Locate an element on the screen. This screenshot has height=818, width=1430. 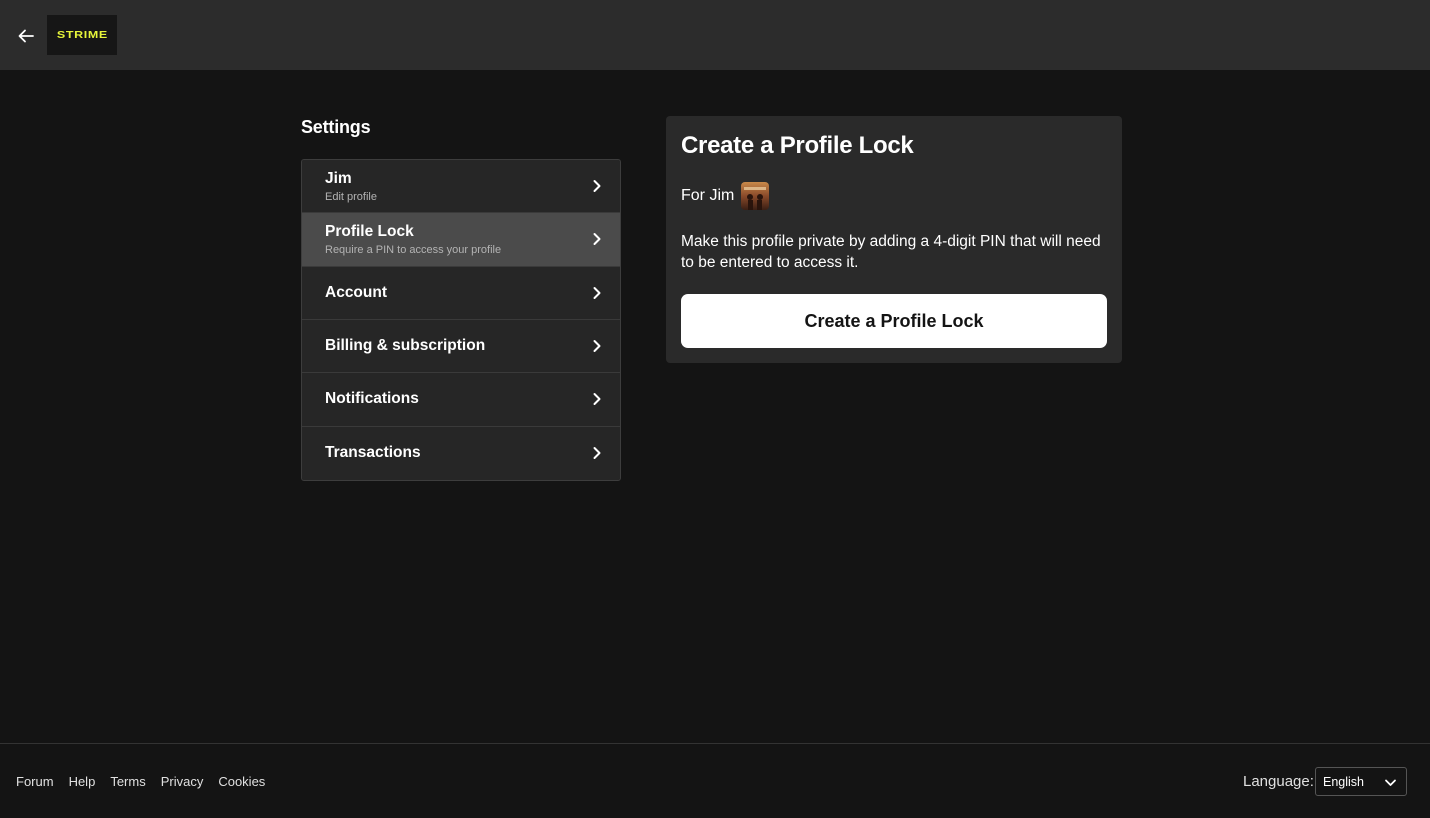
panel-title: Create a Profile Lock is located at coordinates (797, 145).